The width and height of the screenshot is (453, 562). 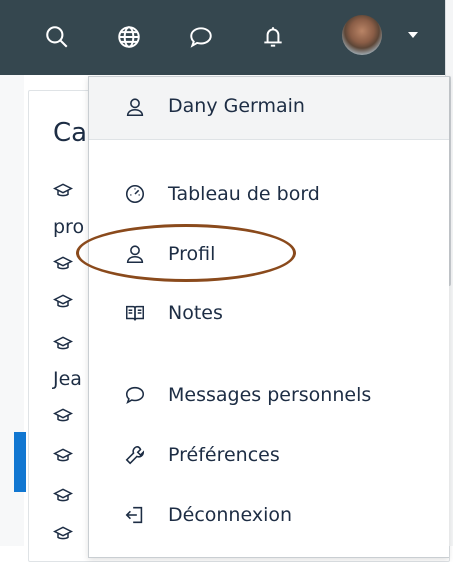 I want to click on bell-icon, so click(x=273, y=37).